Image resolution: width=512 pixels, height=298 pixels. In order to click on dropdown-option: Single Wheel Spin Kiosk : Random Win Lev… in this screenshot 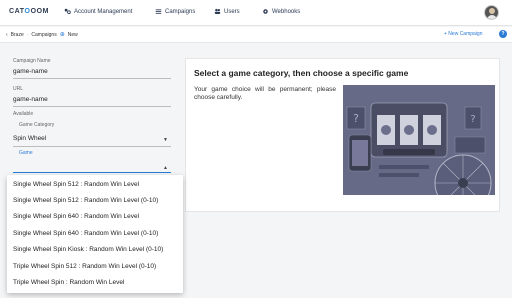, I will do `click(88, 249)`.